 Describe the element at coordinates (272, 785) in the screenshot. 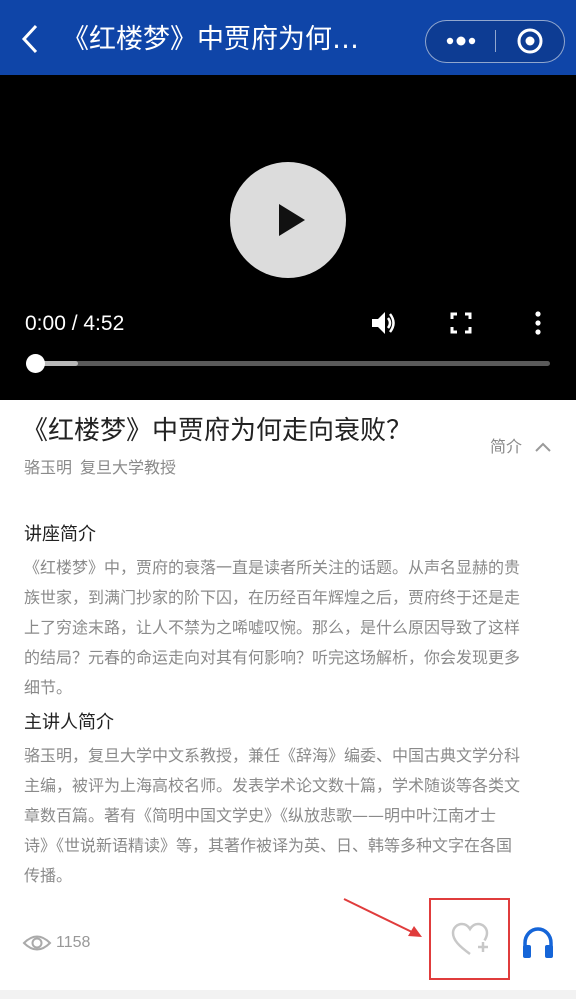

I see `text-line: 主编，被评为上海高校名师。发表学术论文数十篇，学术随谈等各类文` at that location.